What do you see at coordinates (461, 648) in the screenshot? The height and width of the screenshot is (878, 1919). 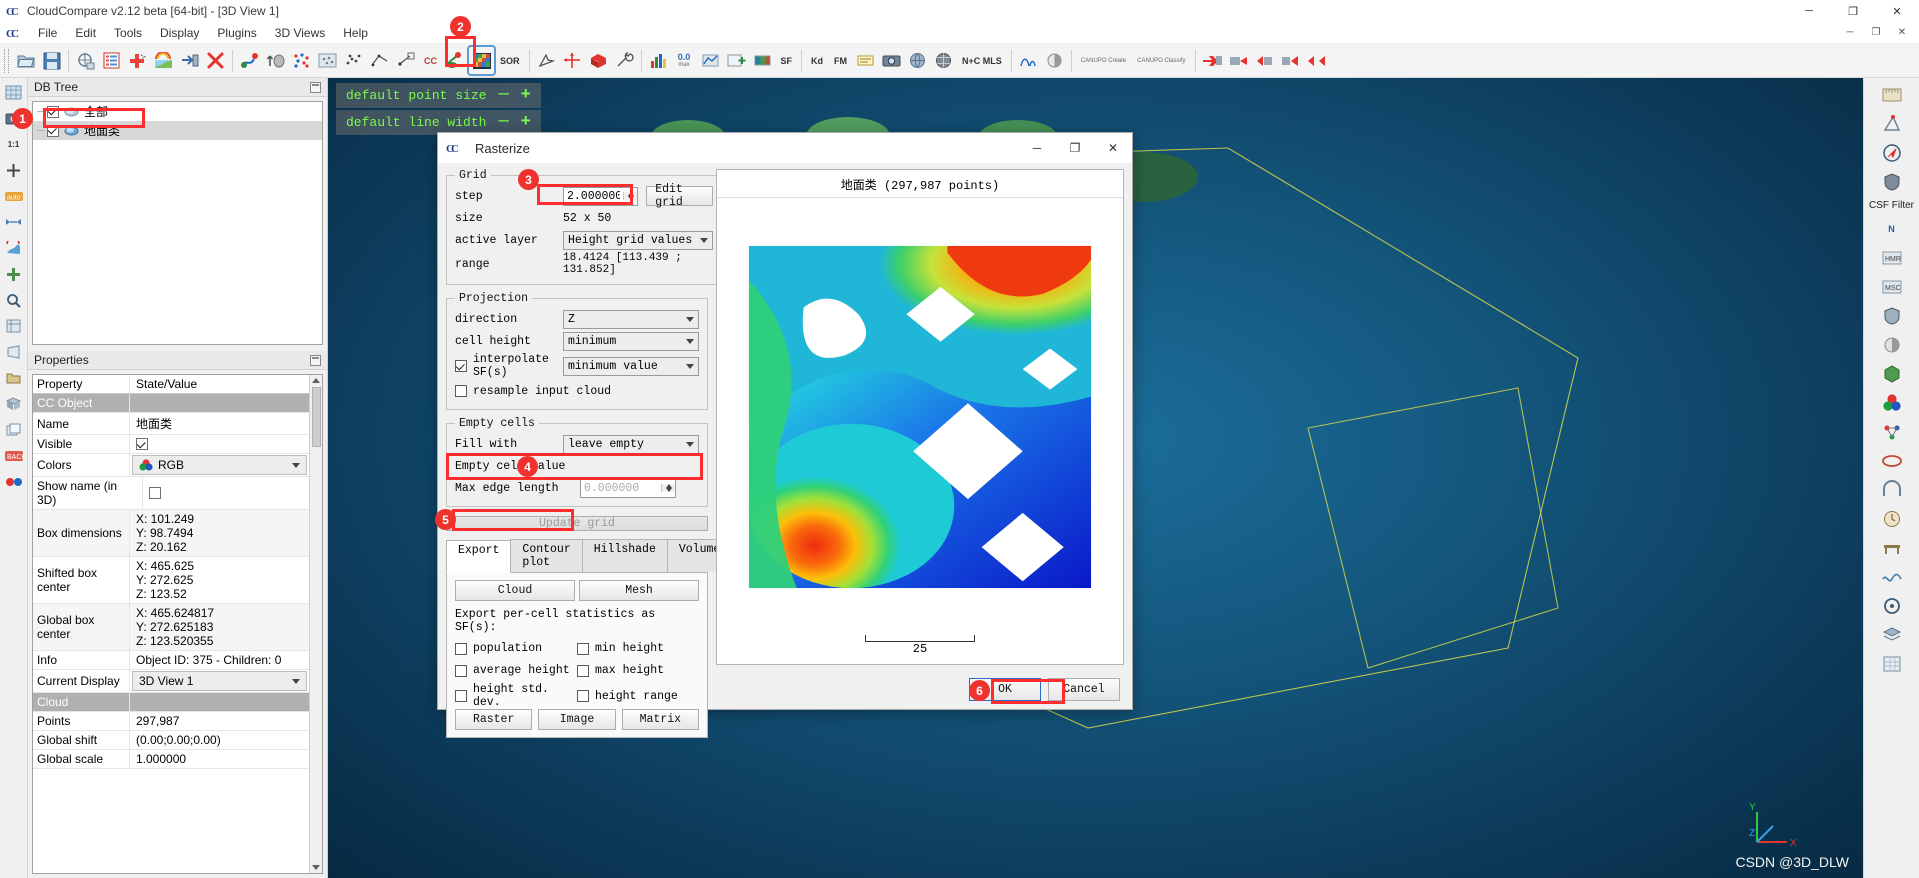 I see `population-box` at bounding box center [461, 648].